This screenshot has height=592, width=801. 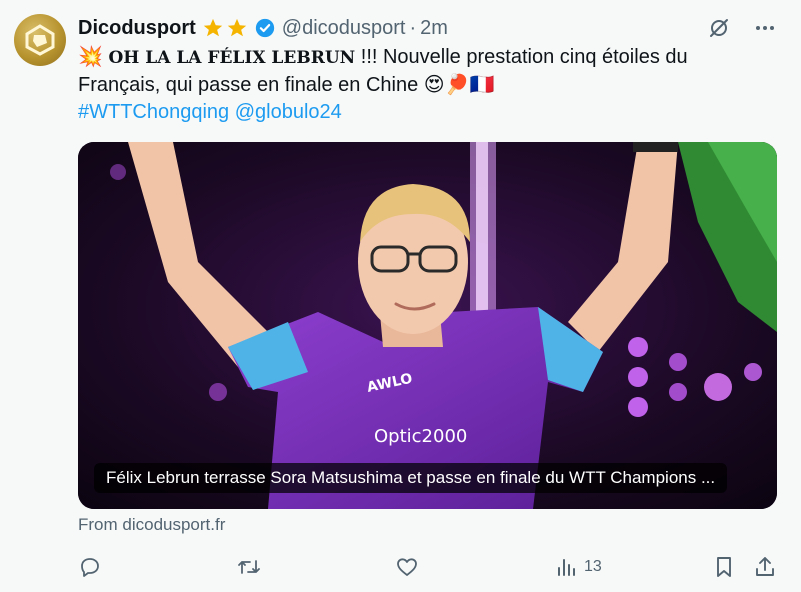 I want to click on mention-link: @globulo24, so click(x=288, y=112).